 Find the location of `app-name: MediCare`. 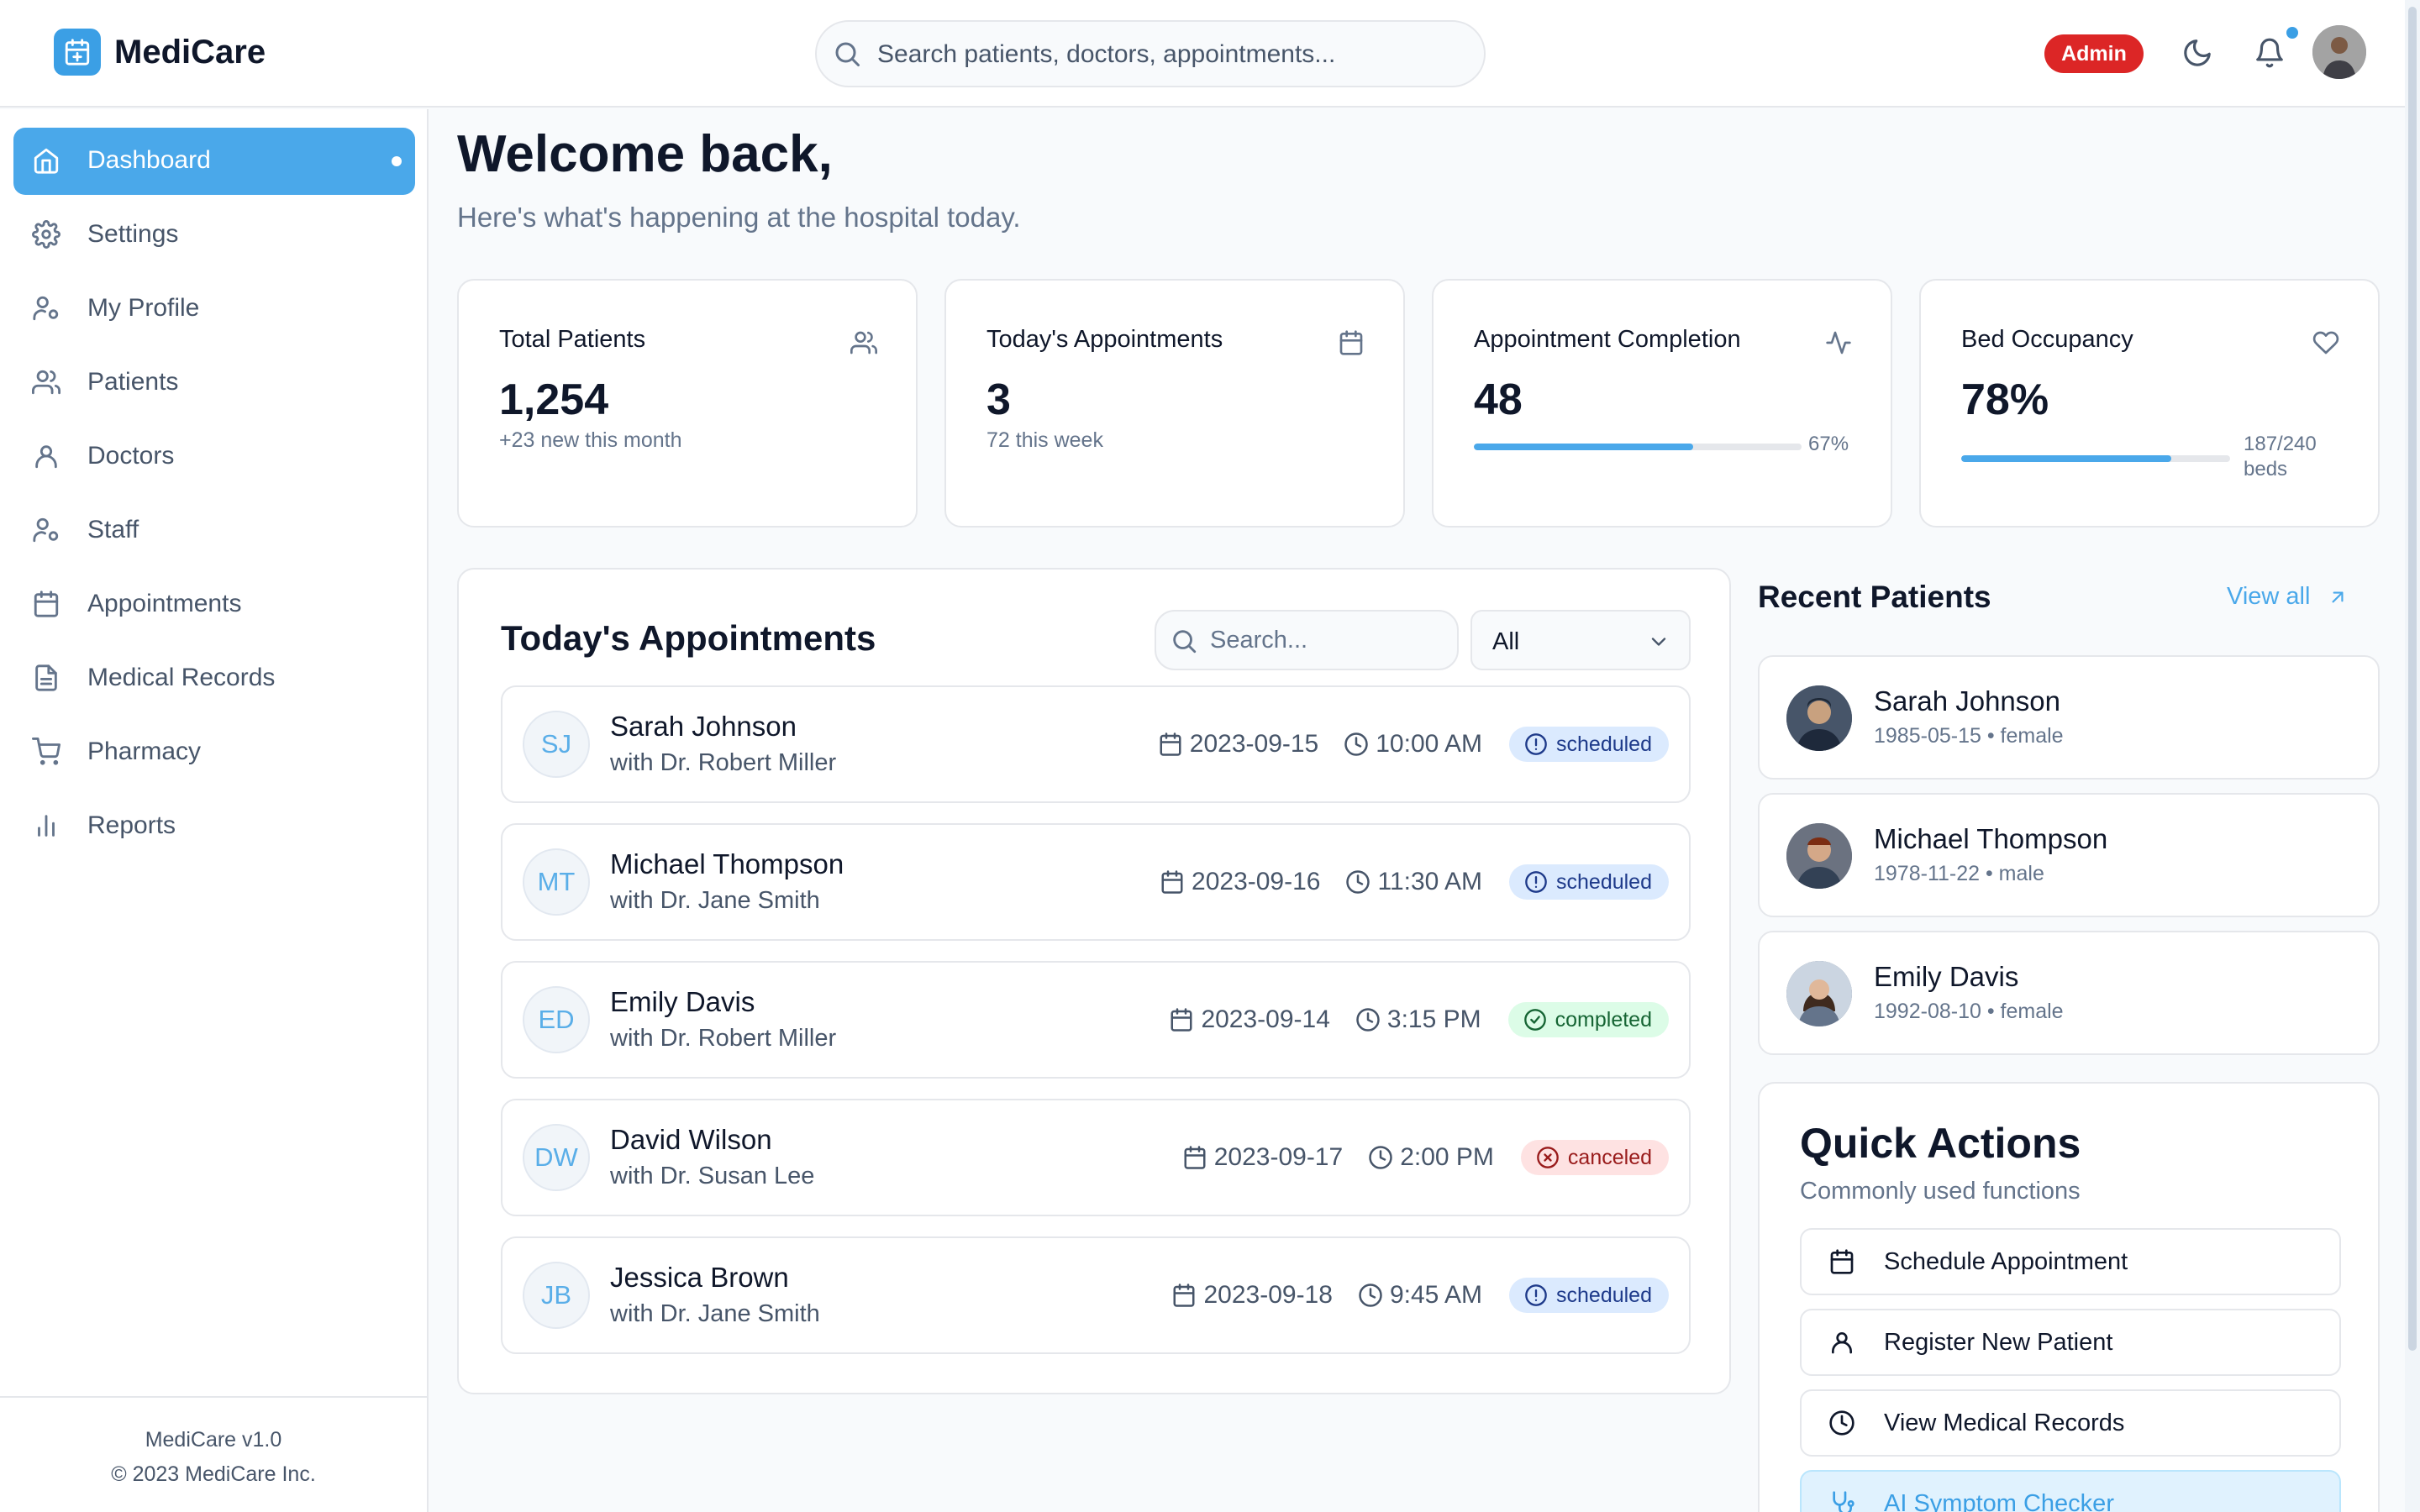

app-name: MediCare is located at coordinates (190, 52).